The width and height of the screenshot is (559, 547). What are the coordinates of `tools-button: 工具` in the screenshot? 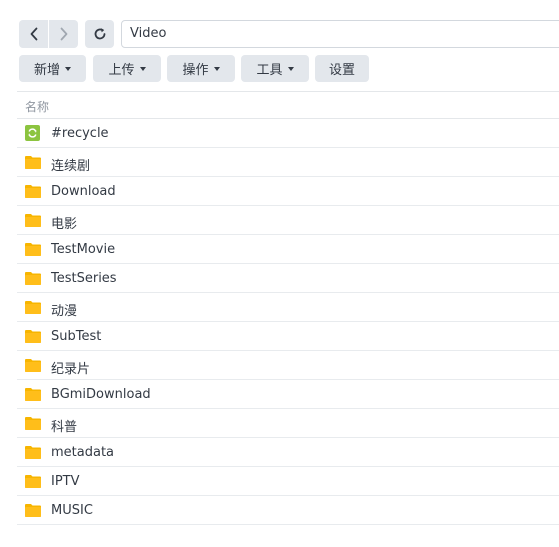 It's located at (275, 68).